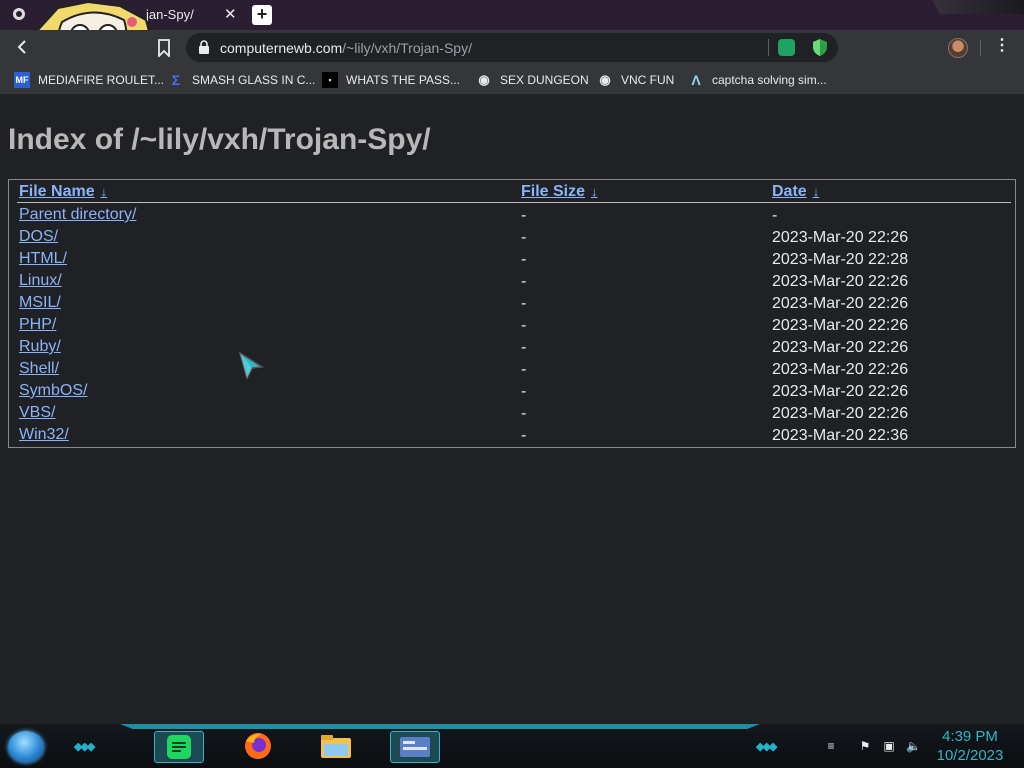 This screenshot has height=768, width=1024. What do you see at coordinates (696, 80) in the screenshot?
I see `lambda-icon: Λ` at bounding box center [696, 80].